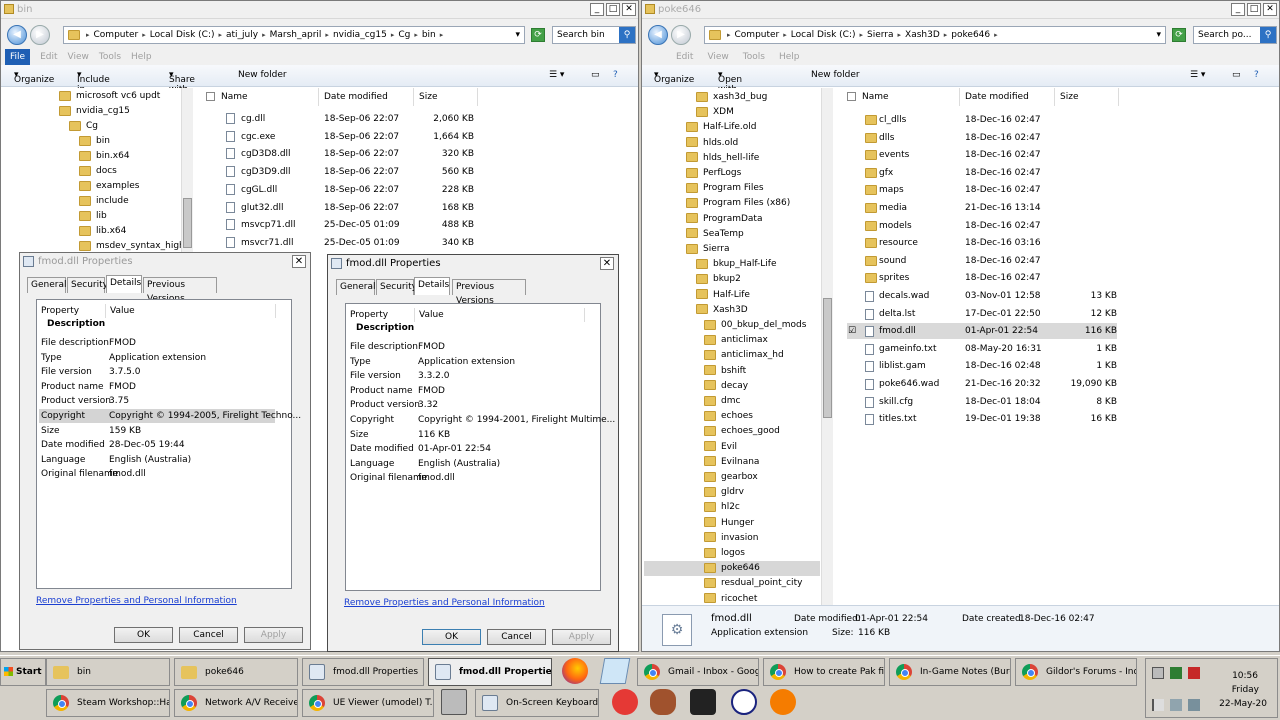 The height and width of the screenshot is (720, 1280). Describe the element at coordinates (982, 331) in the screenshot. I see `table-row: ☑ fmod.dll 01-Apr-01 22:54 116 KB` at that location.